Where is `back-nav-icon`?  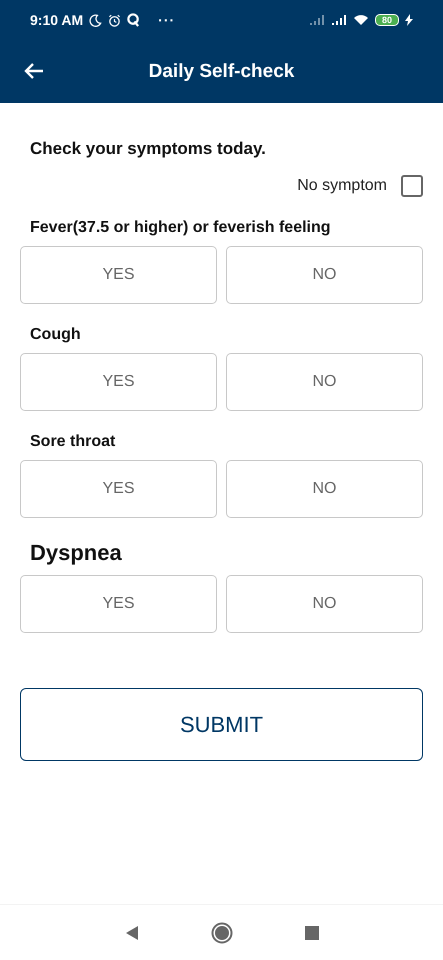 back-nav-icon is located at coordinates (131, 932).